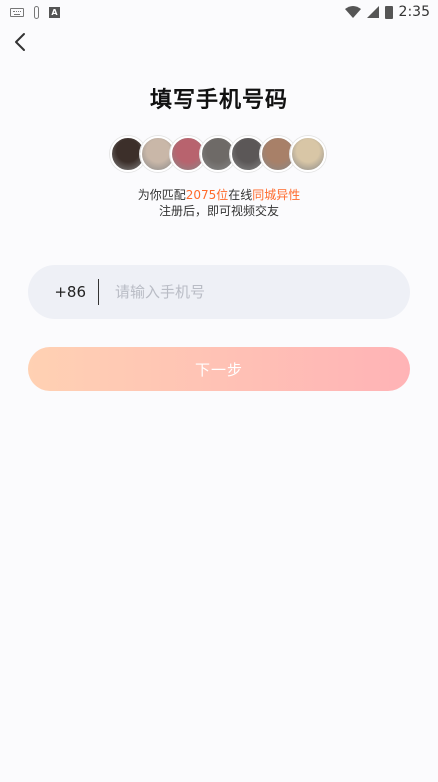 The width and height of the screenshot is (438, 782). What do you see at coordinates (240, 195) in the screenshot?
I see `match-mid: 在线` at bounding box center [240, 195].